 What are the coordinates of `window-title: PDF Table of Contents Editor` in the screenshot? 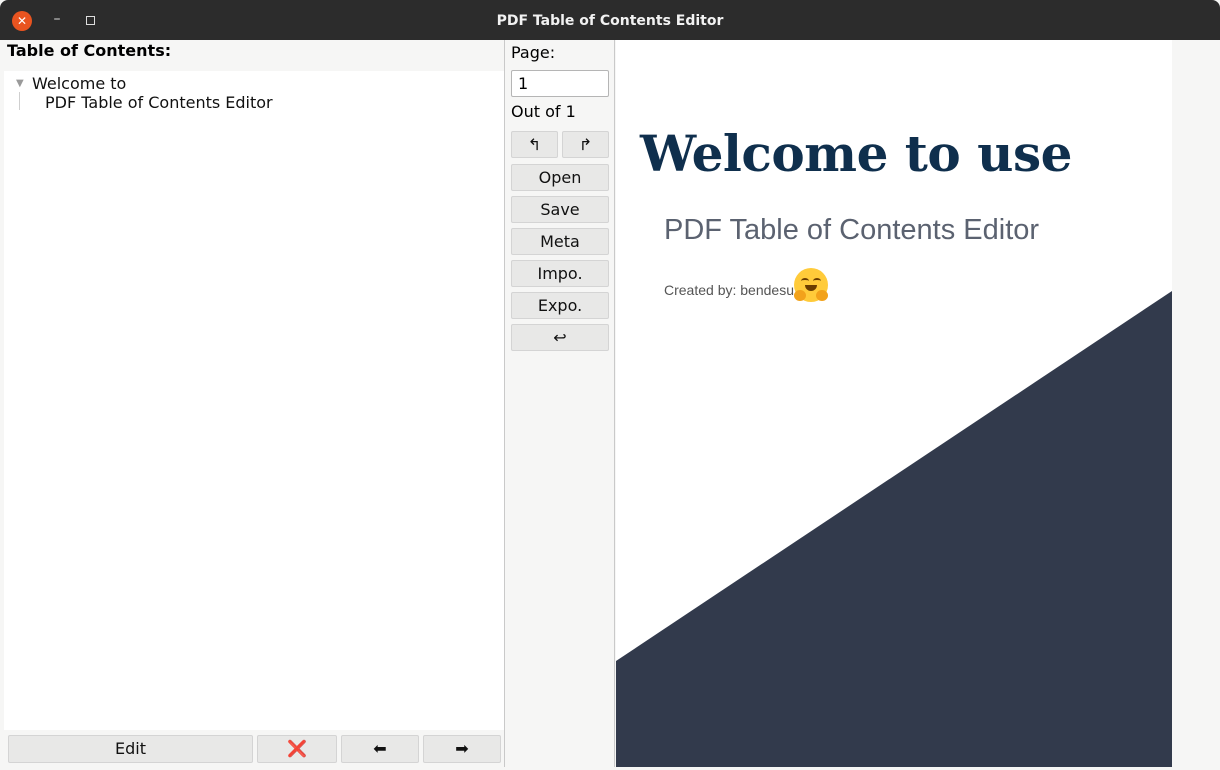 It's located at (610, 21).